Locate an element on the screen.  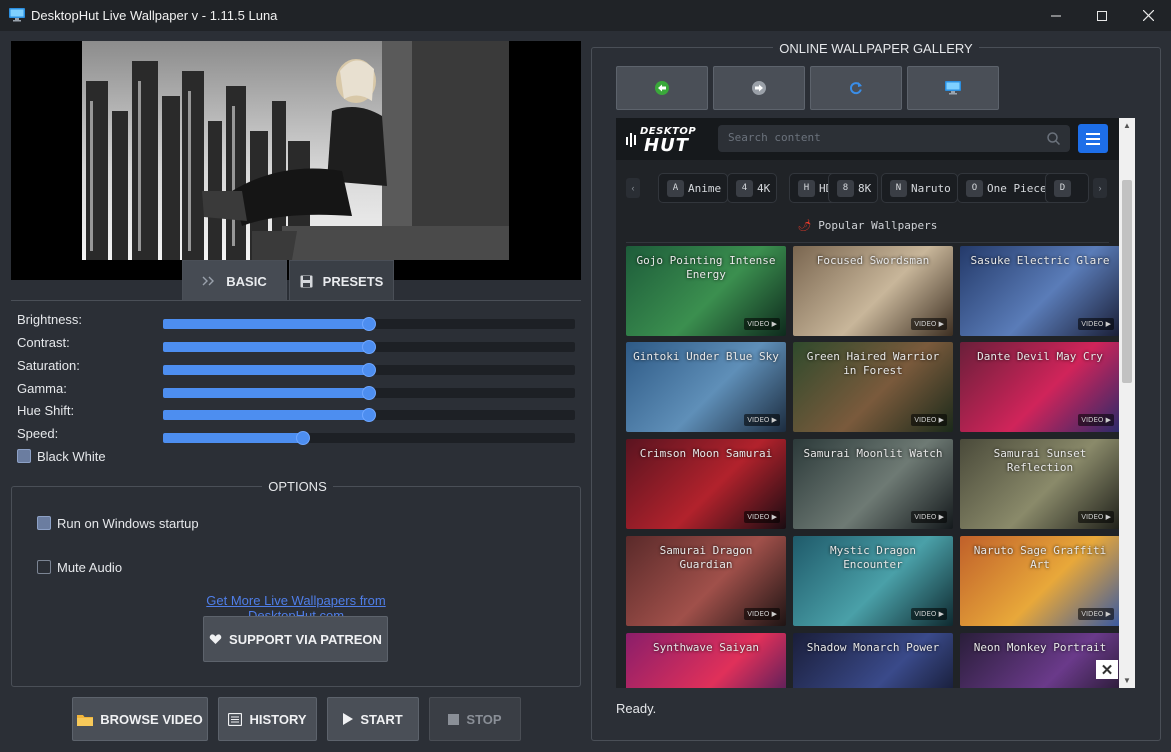
menu-button is located at coordinates (1093, 138).